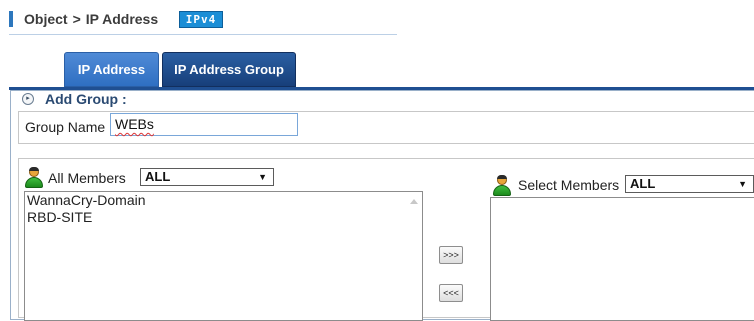  What do you see at coordinates (204, 124) in the screenshot?
I see `group-name-input: WEBs` at bounding box center [204, 124].